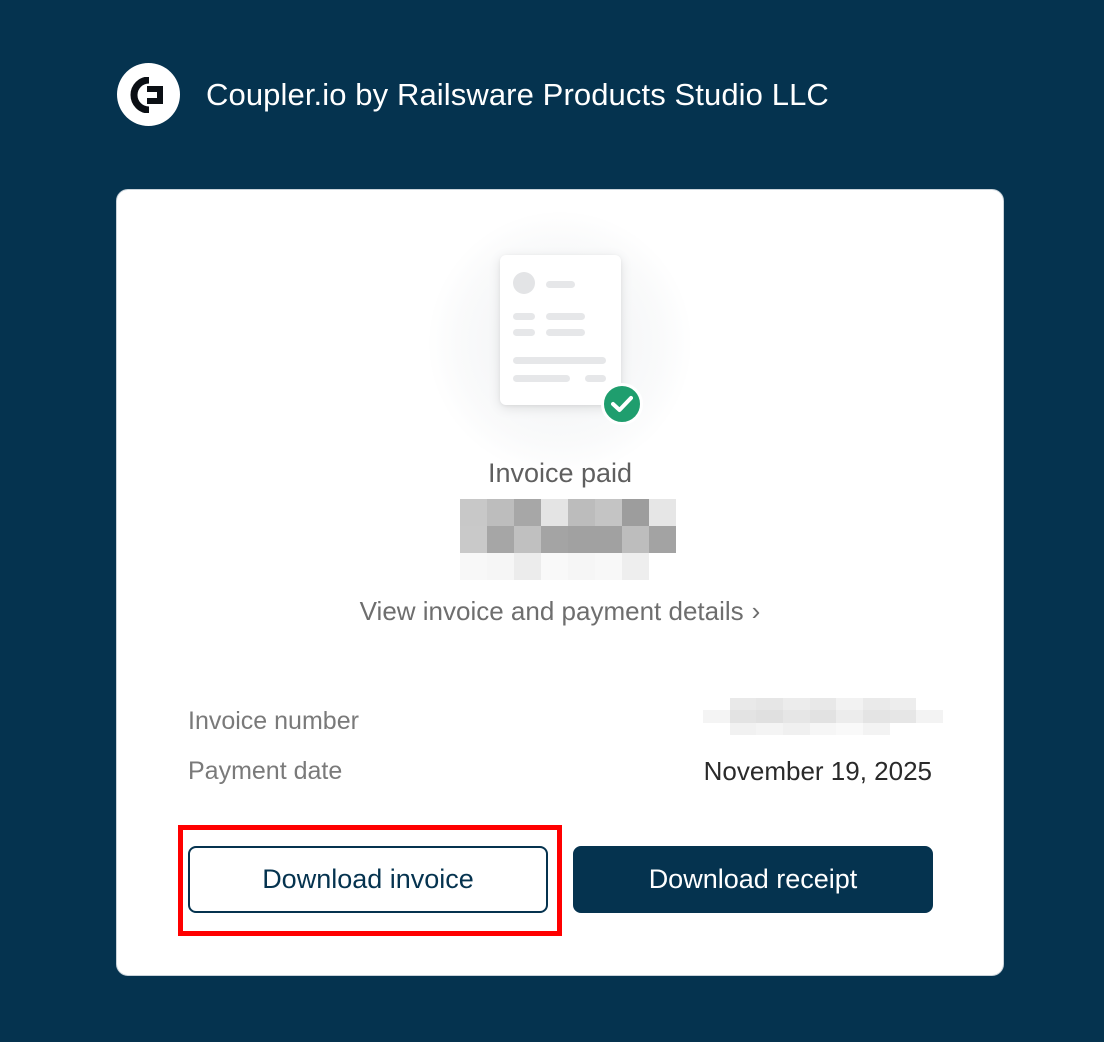 This screenshot has width=1104, height=1042. I want to click on coupler-logo-icon, so click(148, 94).